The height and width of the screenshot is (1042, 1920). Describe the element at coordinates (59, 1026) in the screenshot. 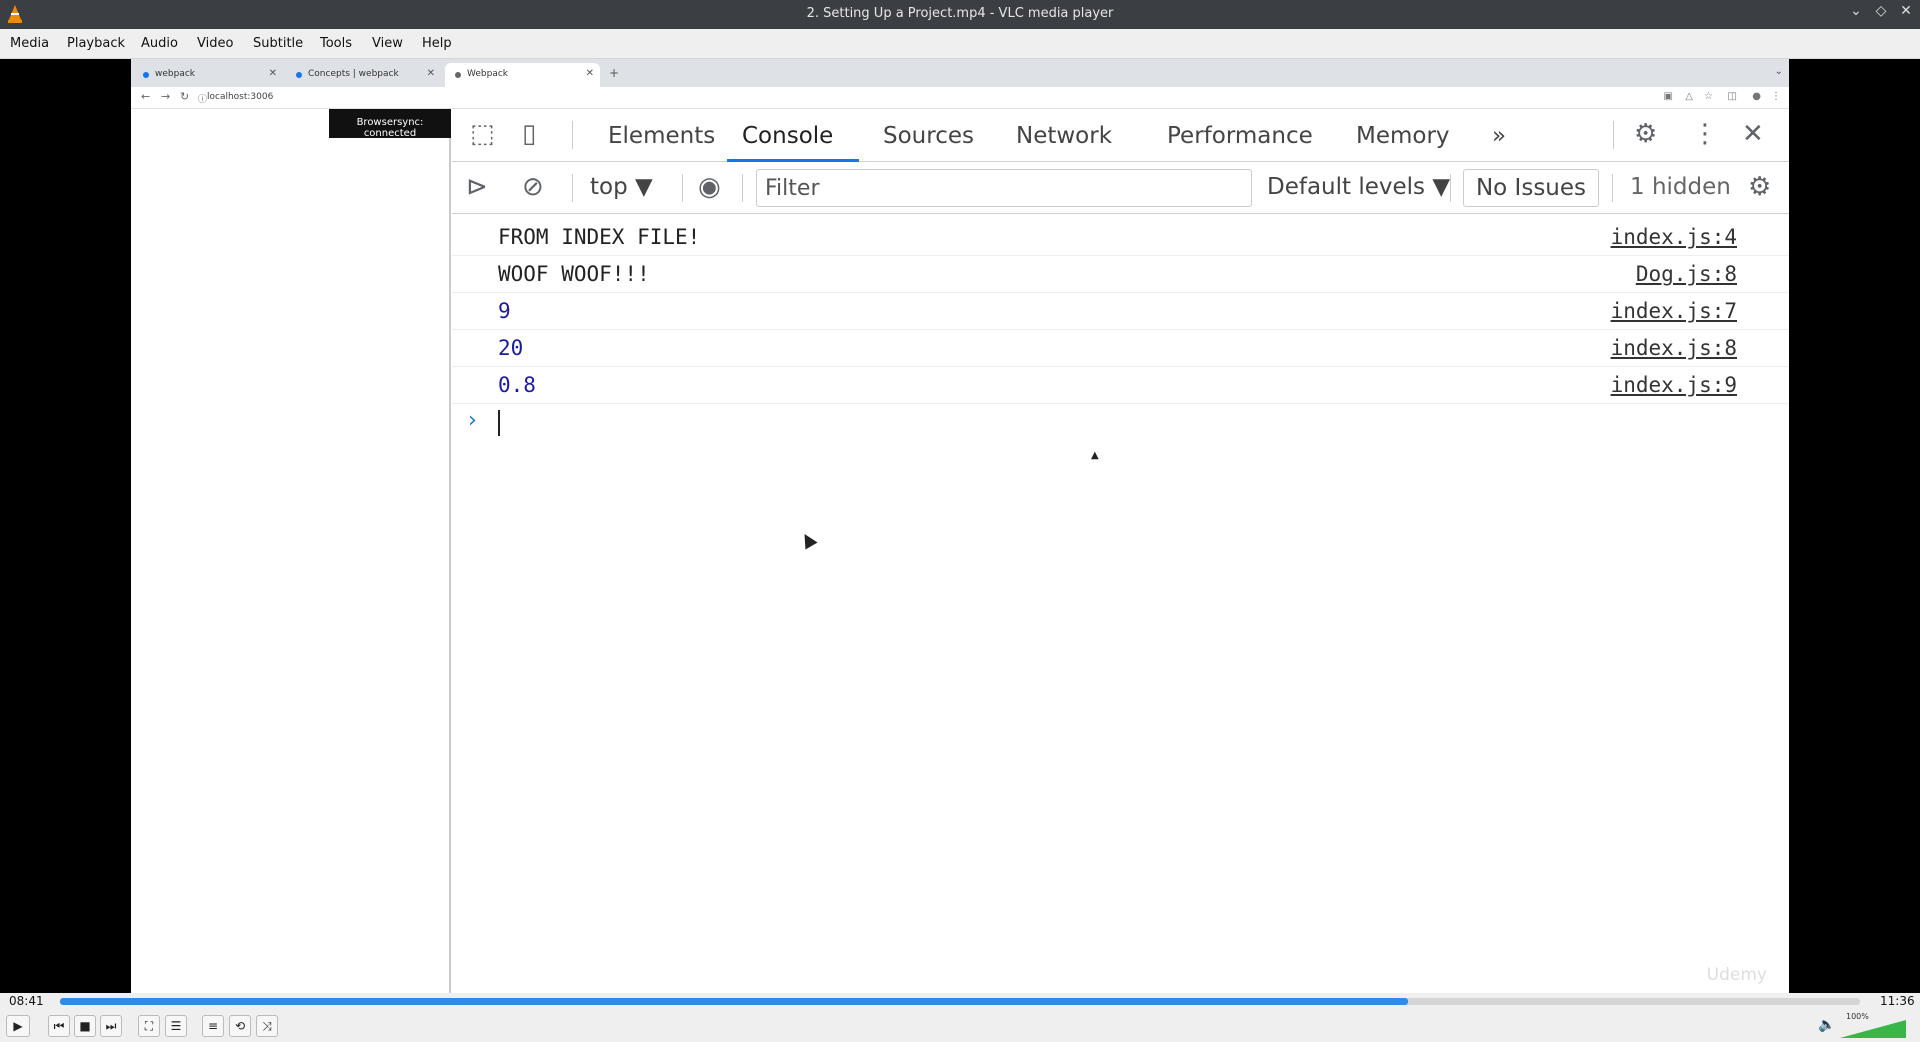

I see `previous-button: ⏮` at that location.